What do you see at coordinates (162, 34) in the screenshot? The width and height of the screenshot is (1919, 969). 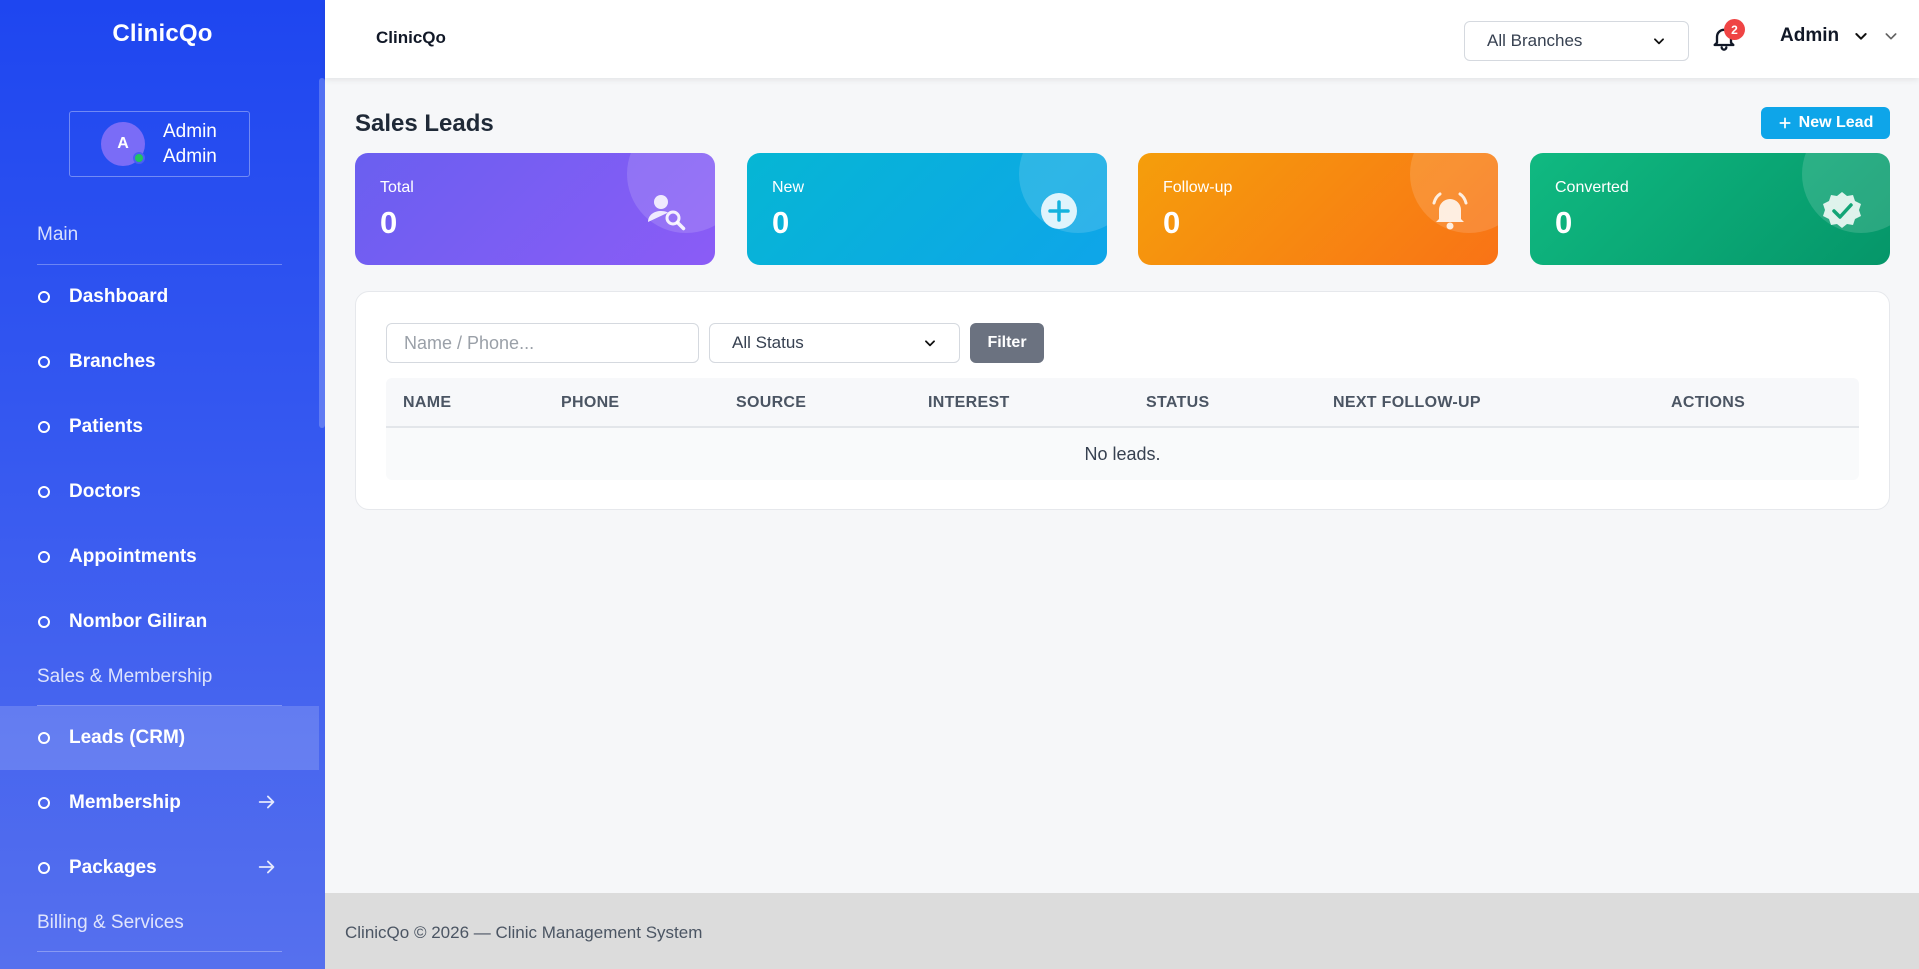 I see `sidebar-brand: ClinicQo` at bounding box center [162, 34].